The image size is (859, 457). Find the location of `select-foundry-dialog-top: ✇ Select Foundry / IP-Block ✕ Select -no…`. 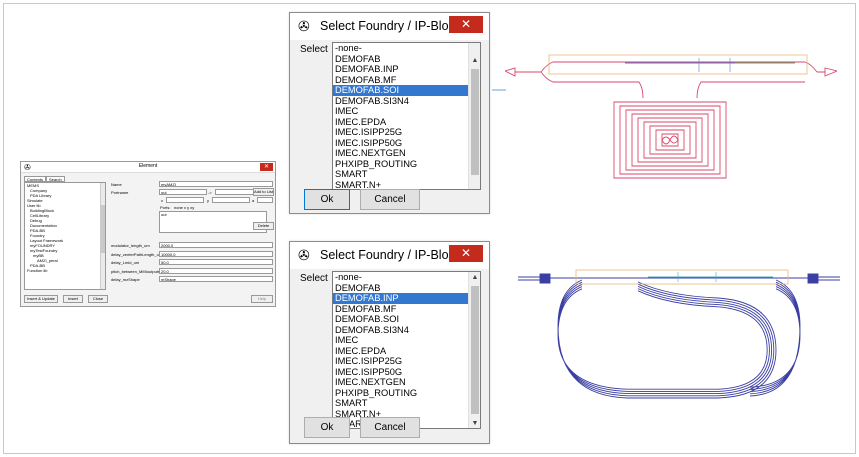

select-foundry-dialog-top: ✇ Select Foundry / IP-Block ✕ Select -no… is located at coordinates (389, 113).